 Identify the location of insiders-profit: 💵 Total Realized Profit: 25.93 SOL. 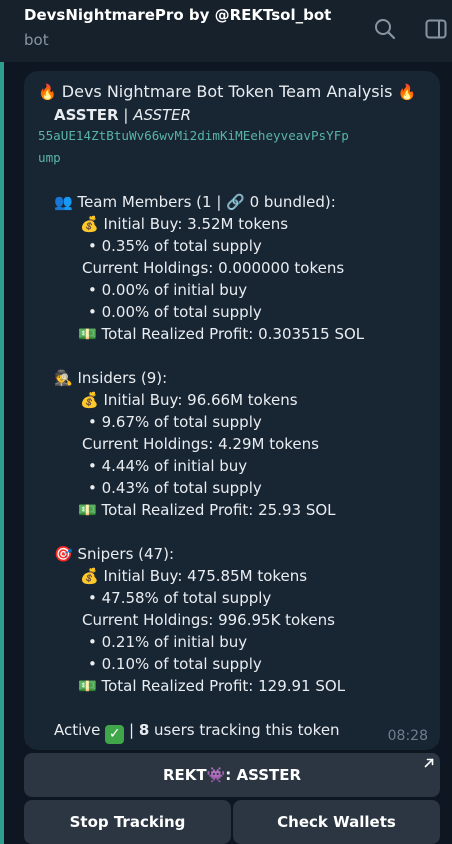
(207, 510).